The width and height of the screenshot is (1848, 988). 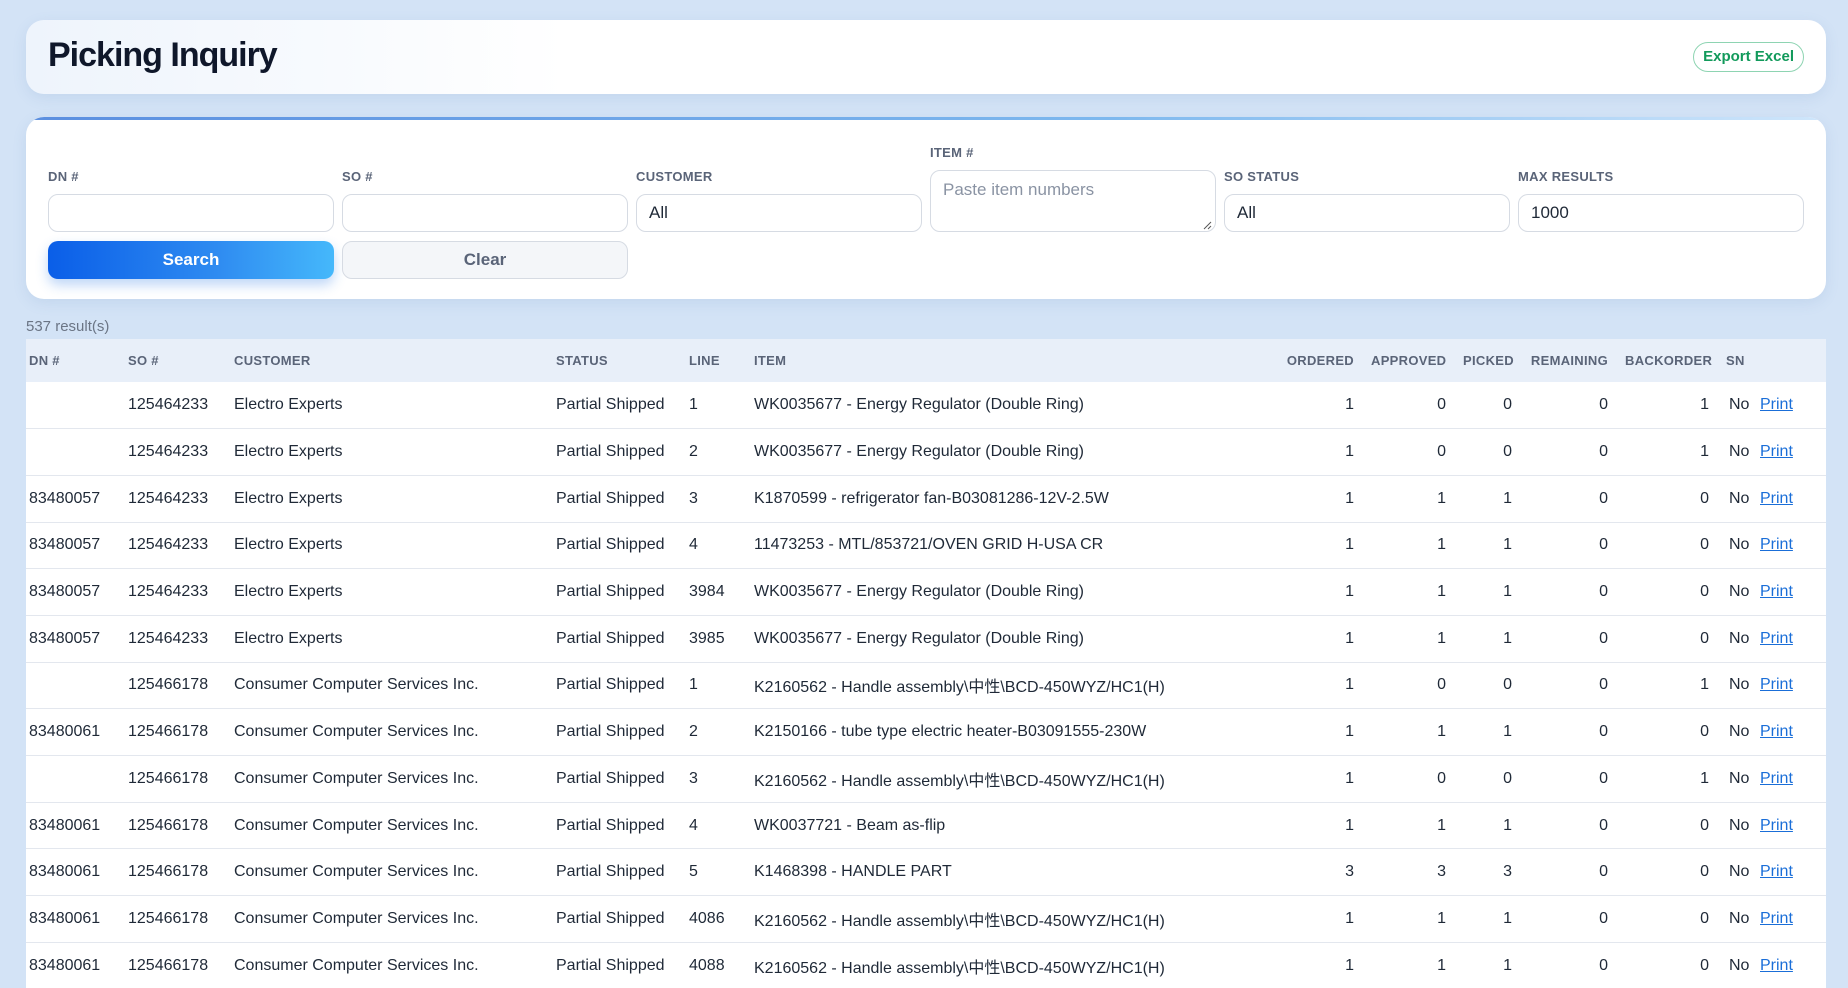 I want to click on so-status-label: SO STATUS, so click(x=1262, y=176).